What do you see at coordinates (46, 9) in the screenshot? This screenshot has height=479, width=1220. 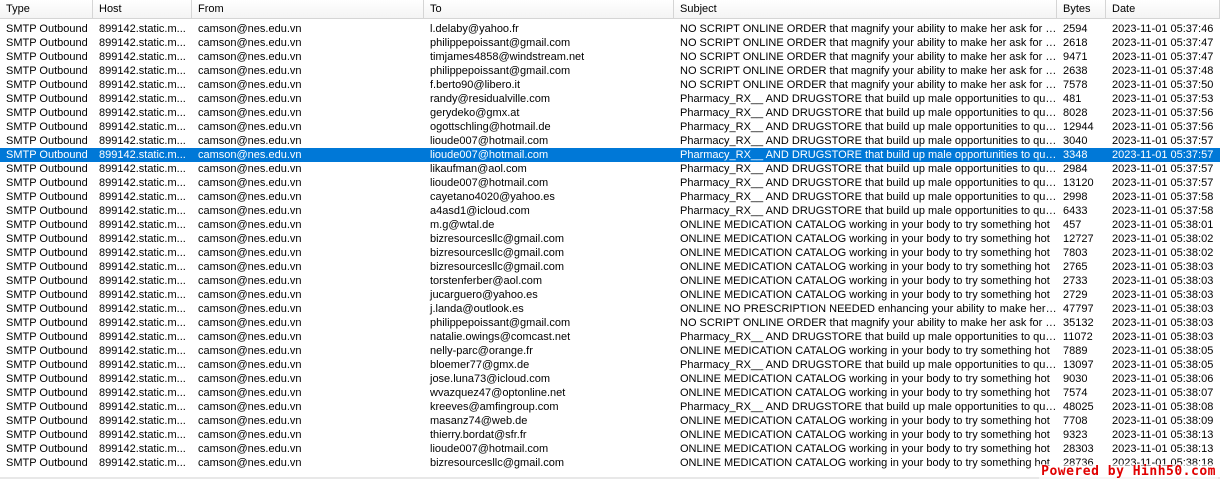 I see `column-header-type: Type` at bounding box center [46, 9].